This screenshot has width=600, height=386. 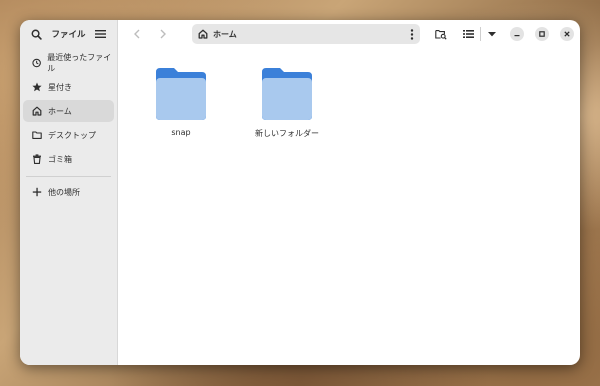 I want to click on sidebar-item-label: デスクトップ, so click(x=72, y=135).